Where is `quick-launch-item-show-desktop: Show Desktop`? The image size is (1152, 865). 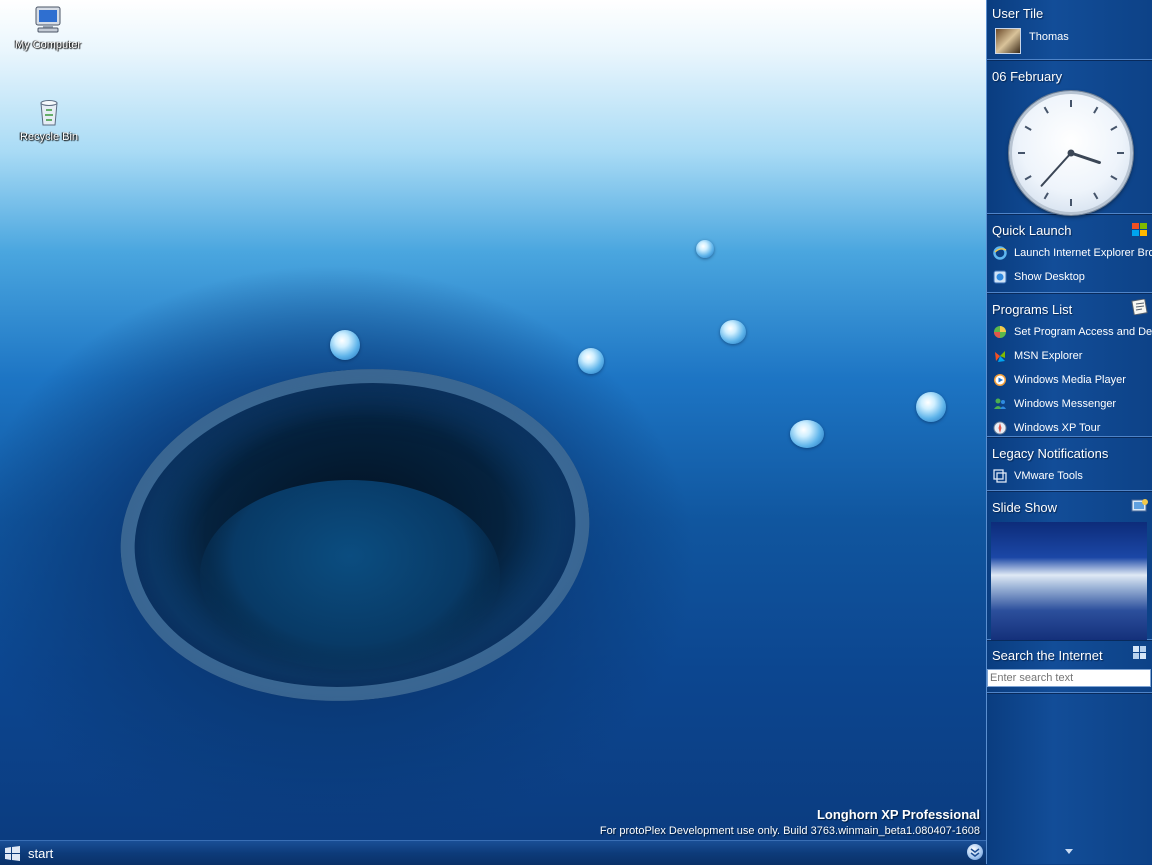 quick-launch-item-show-desktop: Show Desktop is located at coordinates (1069, 277).